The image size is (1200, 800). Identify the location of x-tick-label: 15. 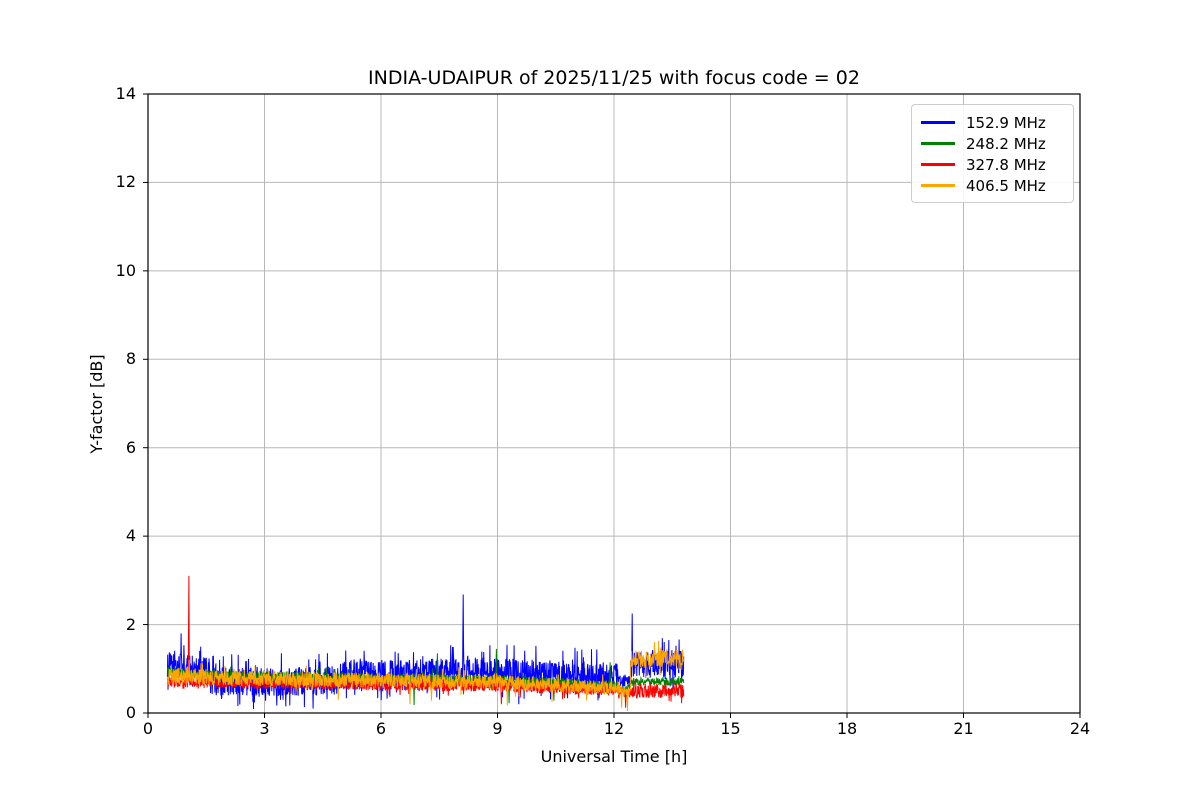
(730, 728).